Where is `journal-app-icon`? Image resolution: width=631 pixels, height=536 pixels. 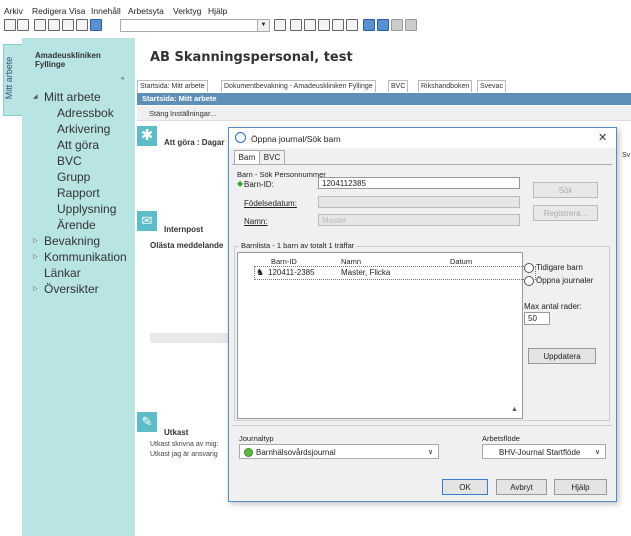
journal-app-icon is located at coordinates (240, 137).